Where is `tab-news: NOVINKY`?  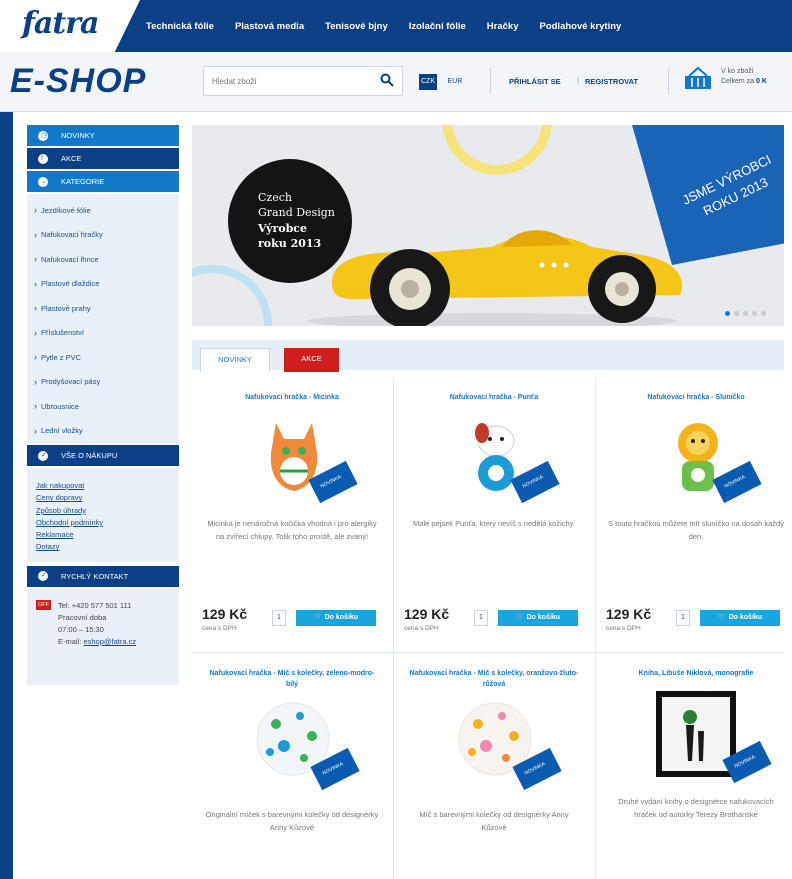 tab-news: NOVINKY is located at coordinates (235, 360).